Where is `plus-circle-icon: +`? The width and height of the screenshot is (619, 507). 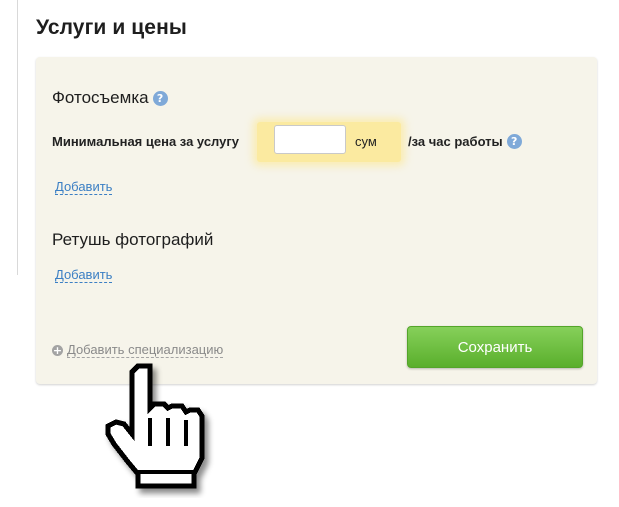 plus-circle-icon: + is located at coordinates (57, 350).